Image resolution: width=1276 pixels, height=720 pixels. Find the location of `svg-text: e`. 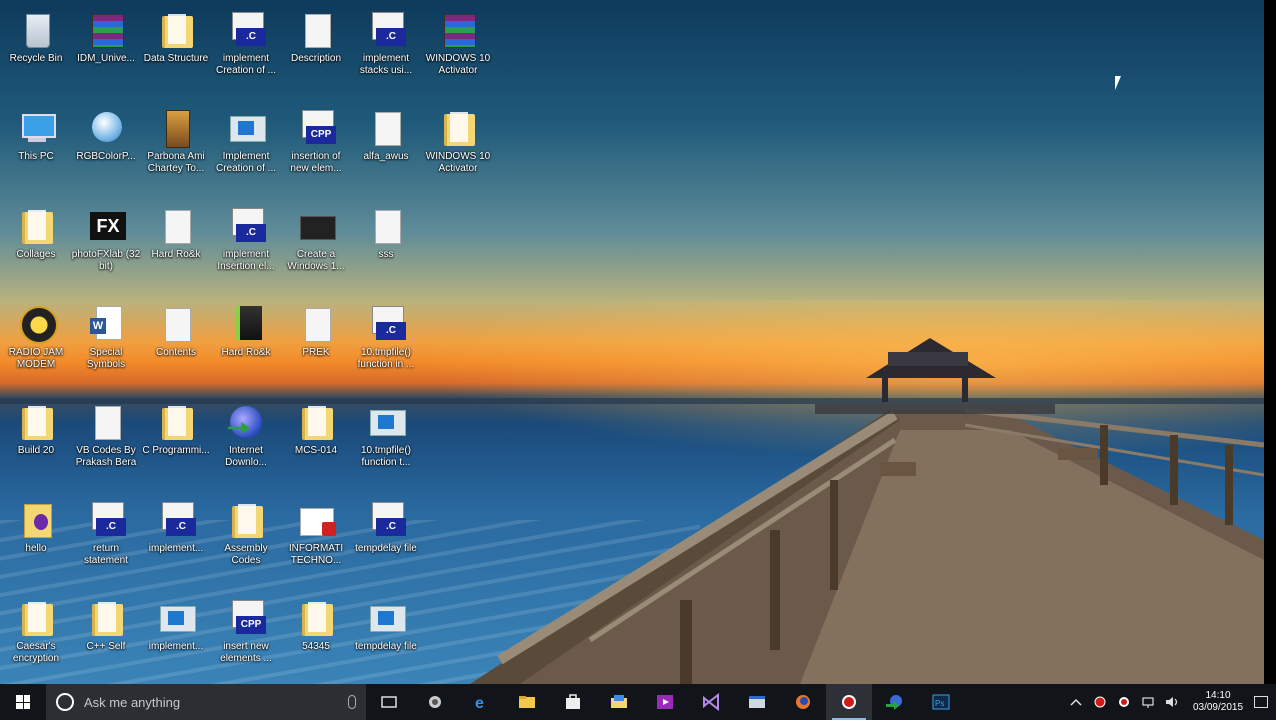

svg-text: e is located at coordinates (479, 703).